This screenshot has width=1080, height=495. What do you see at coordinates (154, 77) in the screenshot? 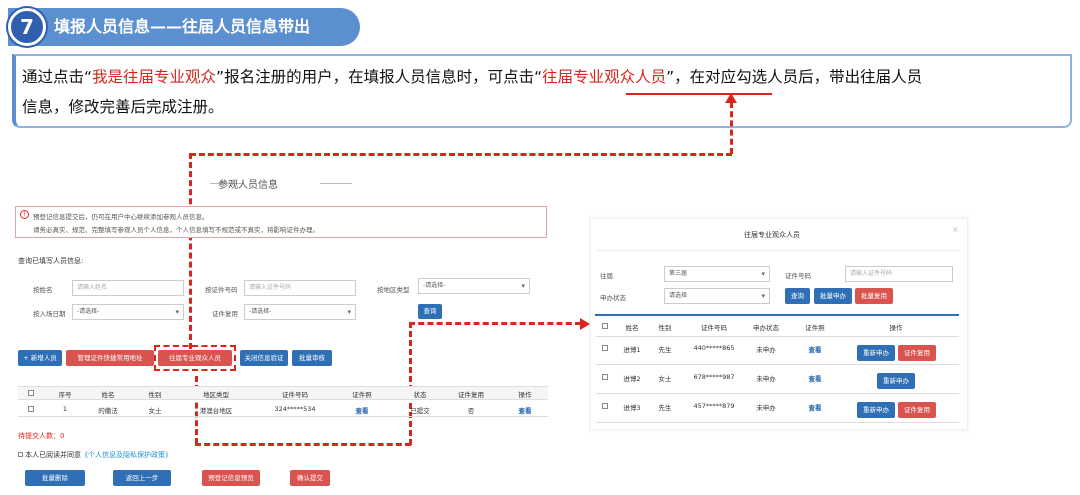
I see `intro-highlight-past-audience: 我是往届专业观众` at bounding box center [154, 77].